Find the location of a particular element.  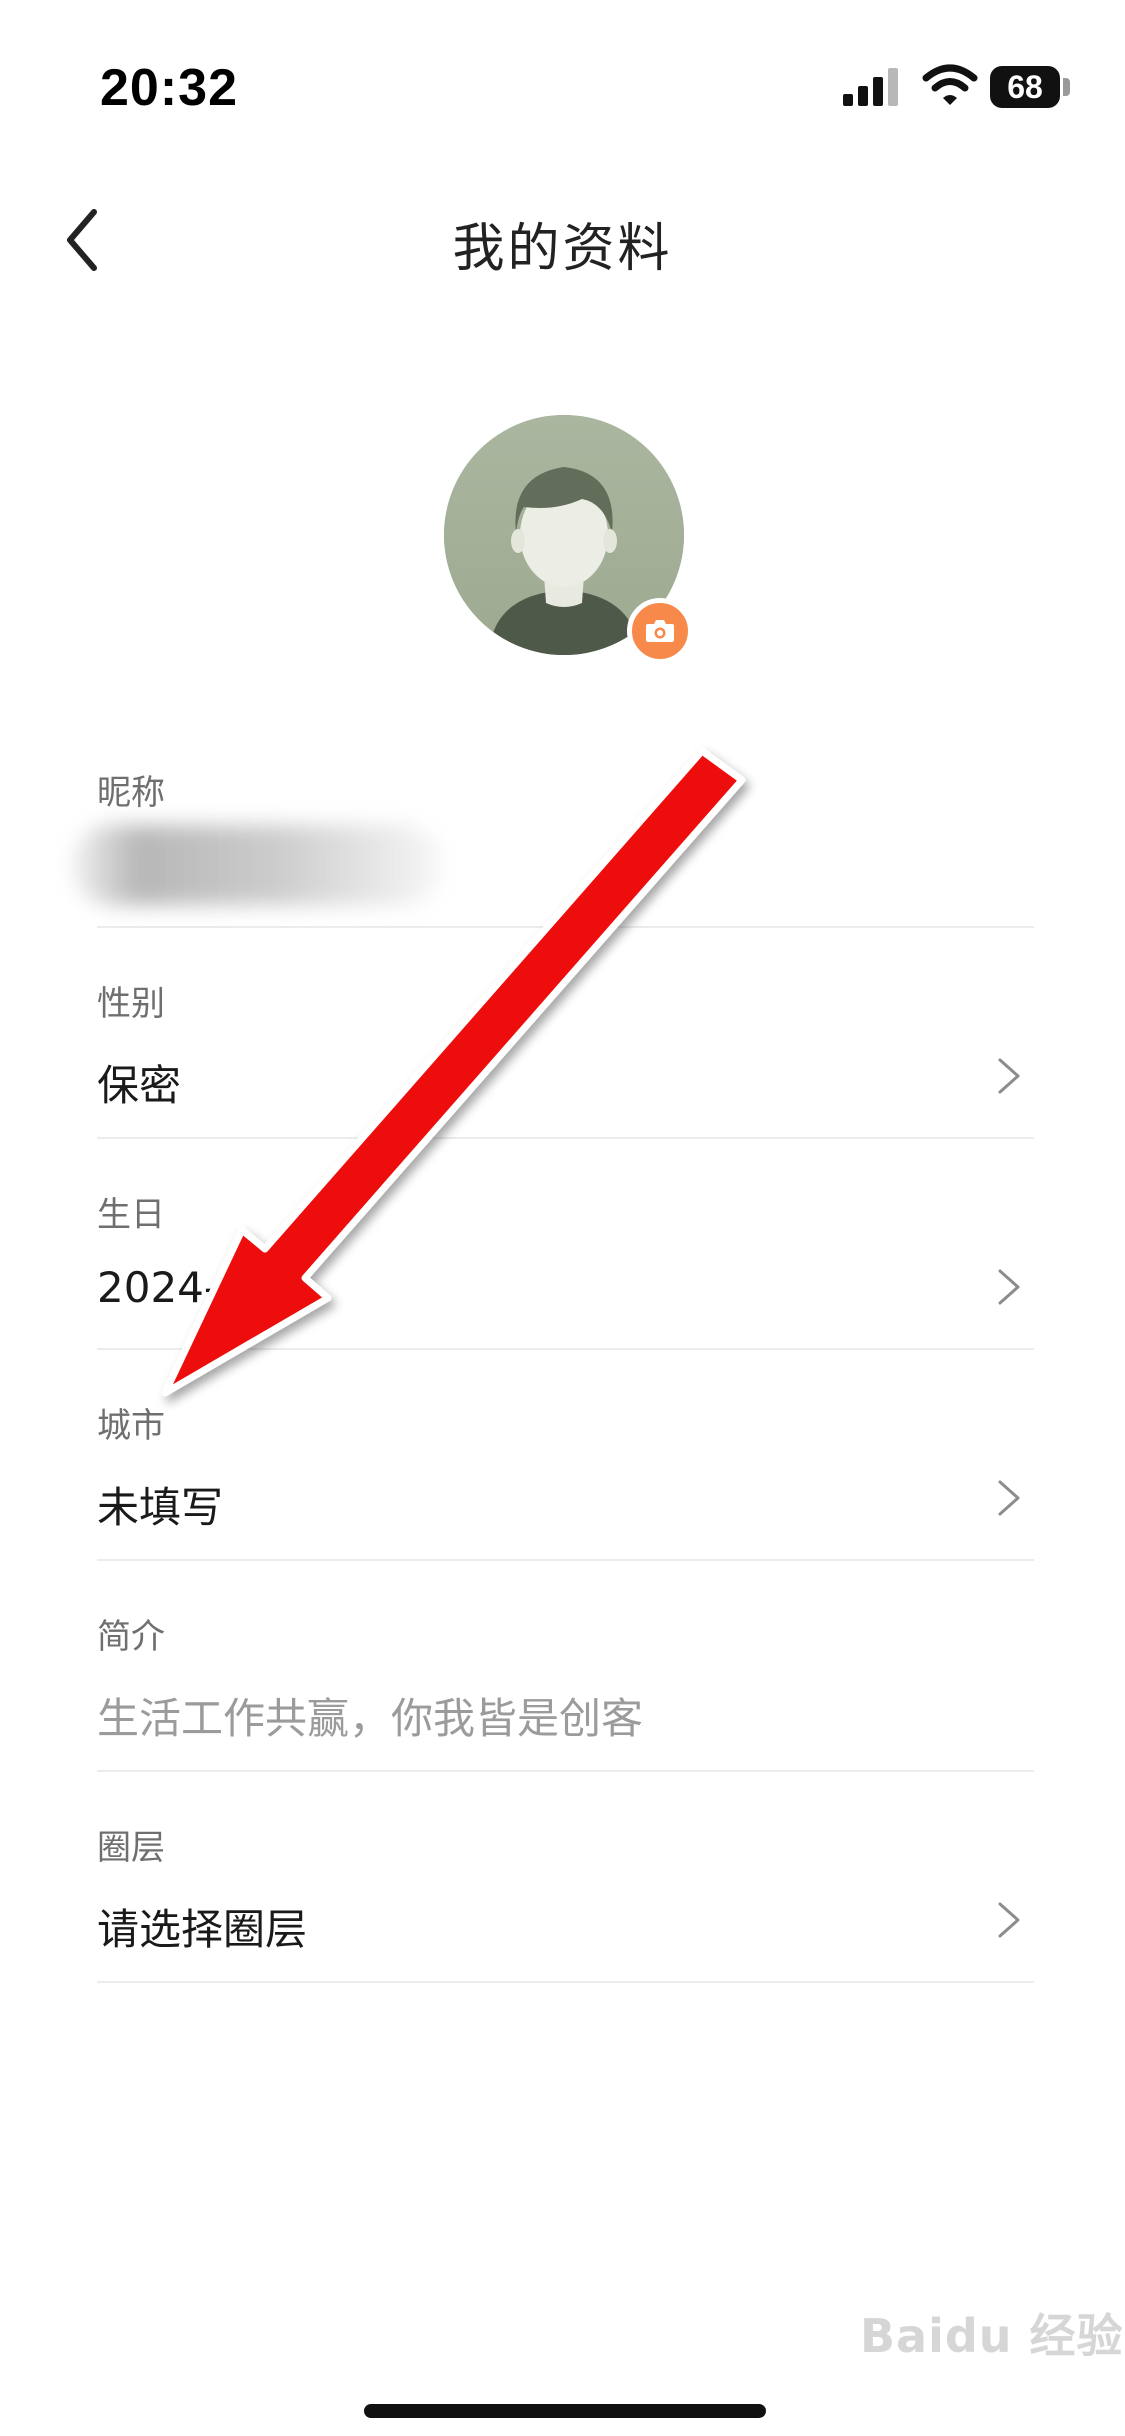

status-time: 20:32 is located at coordinates (169, 88).